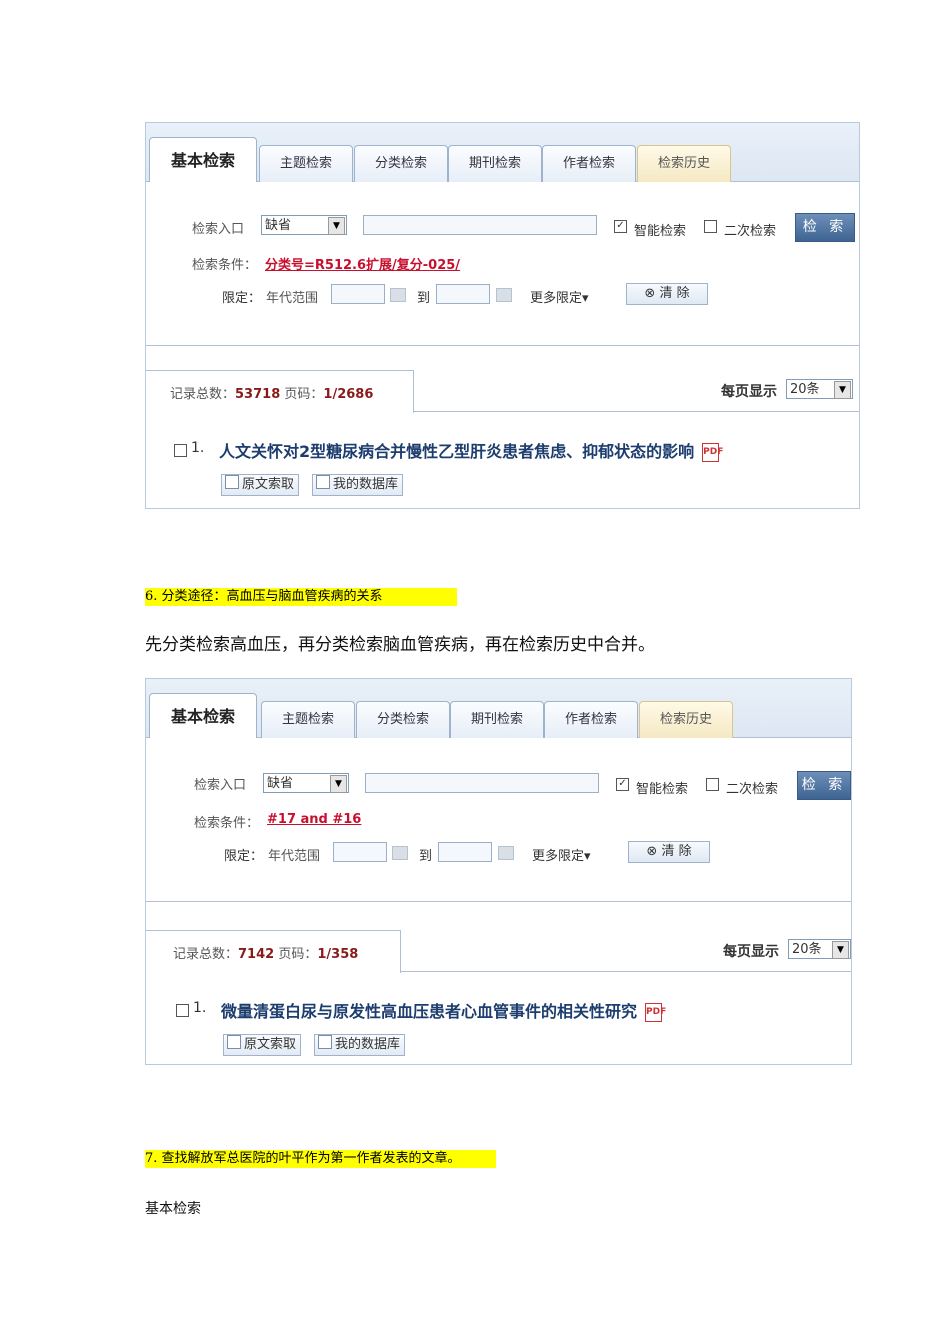 The image size is (950, 1344). I want to click on section-paragraph-7: 基本检索, so click(173, 1209).